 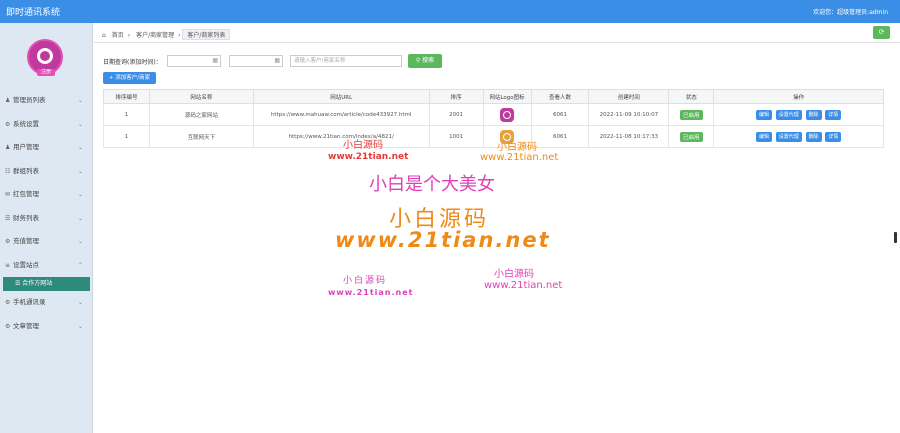 I want to click on date-from-input: ▦, so click(x=194, y=61).